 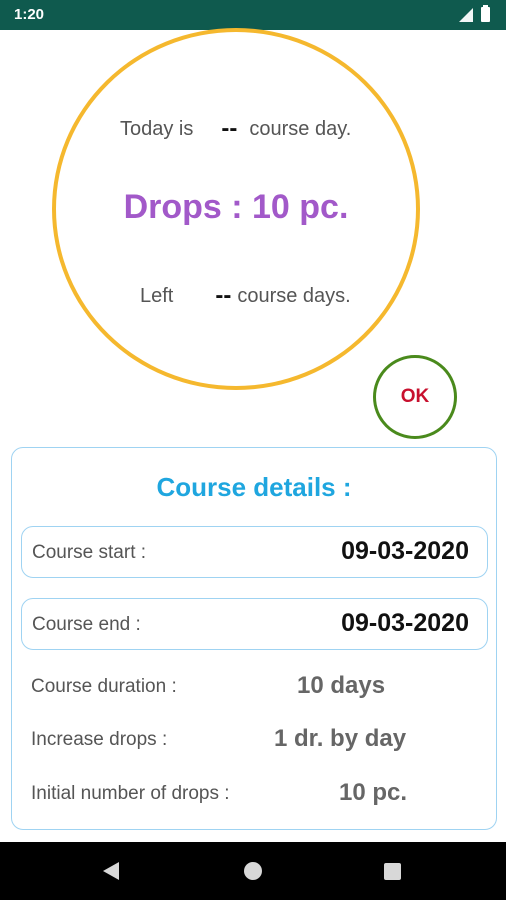 What do you see at coordinates (405, 551) in the screenshot?
I see `course-start-value: 09-03-2020` at bounding box center [405, 551].